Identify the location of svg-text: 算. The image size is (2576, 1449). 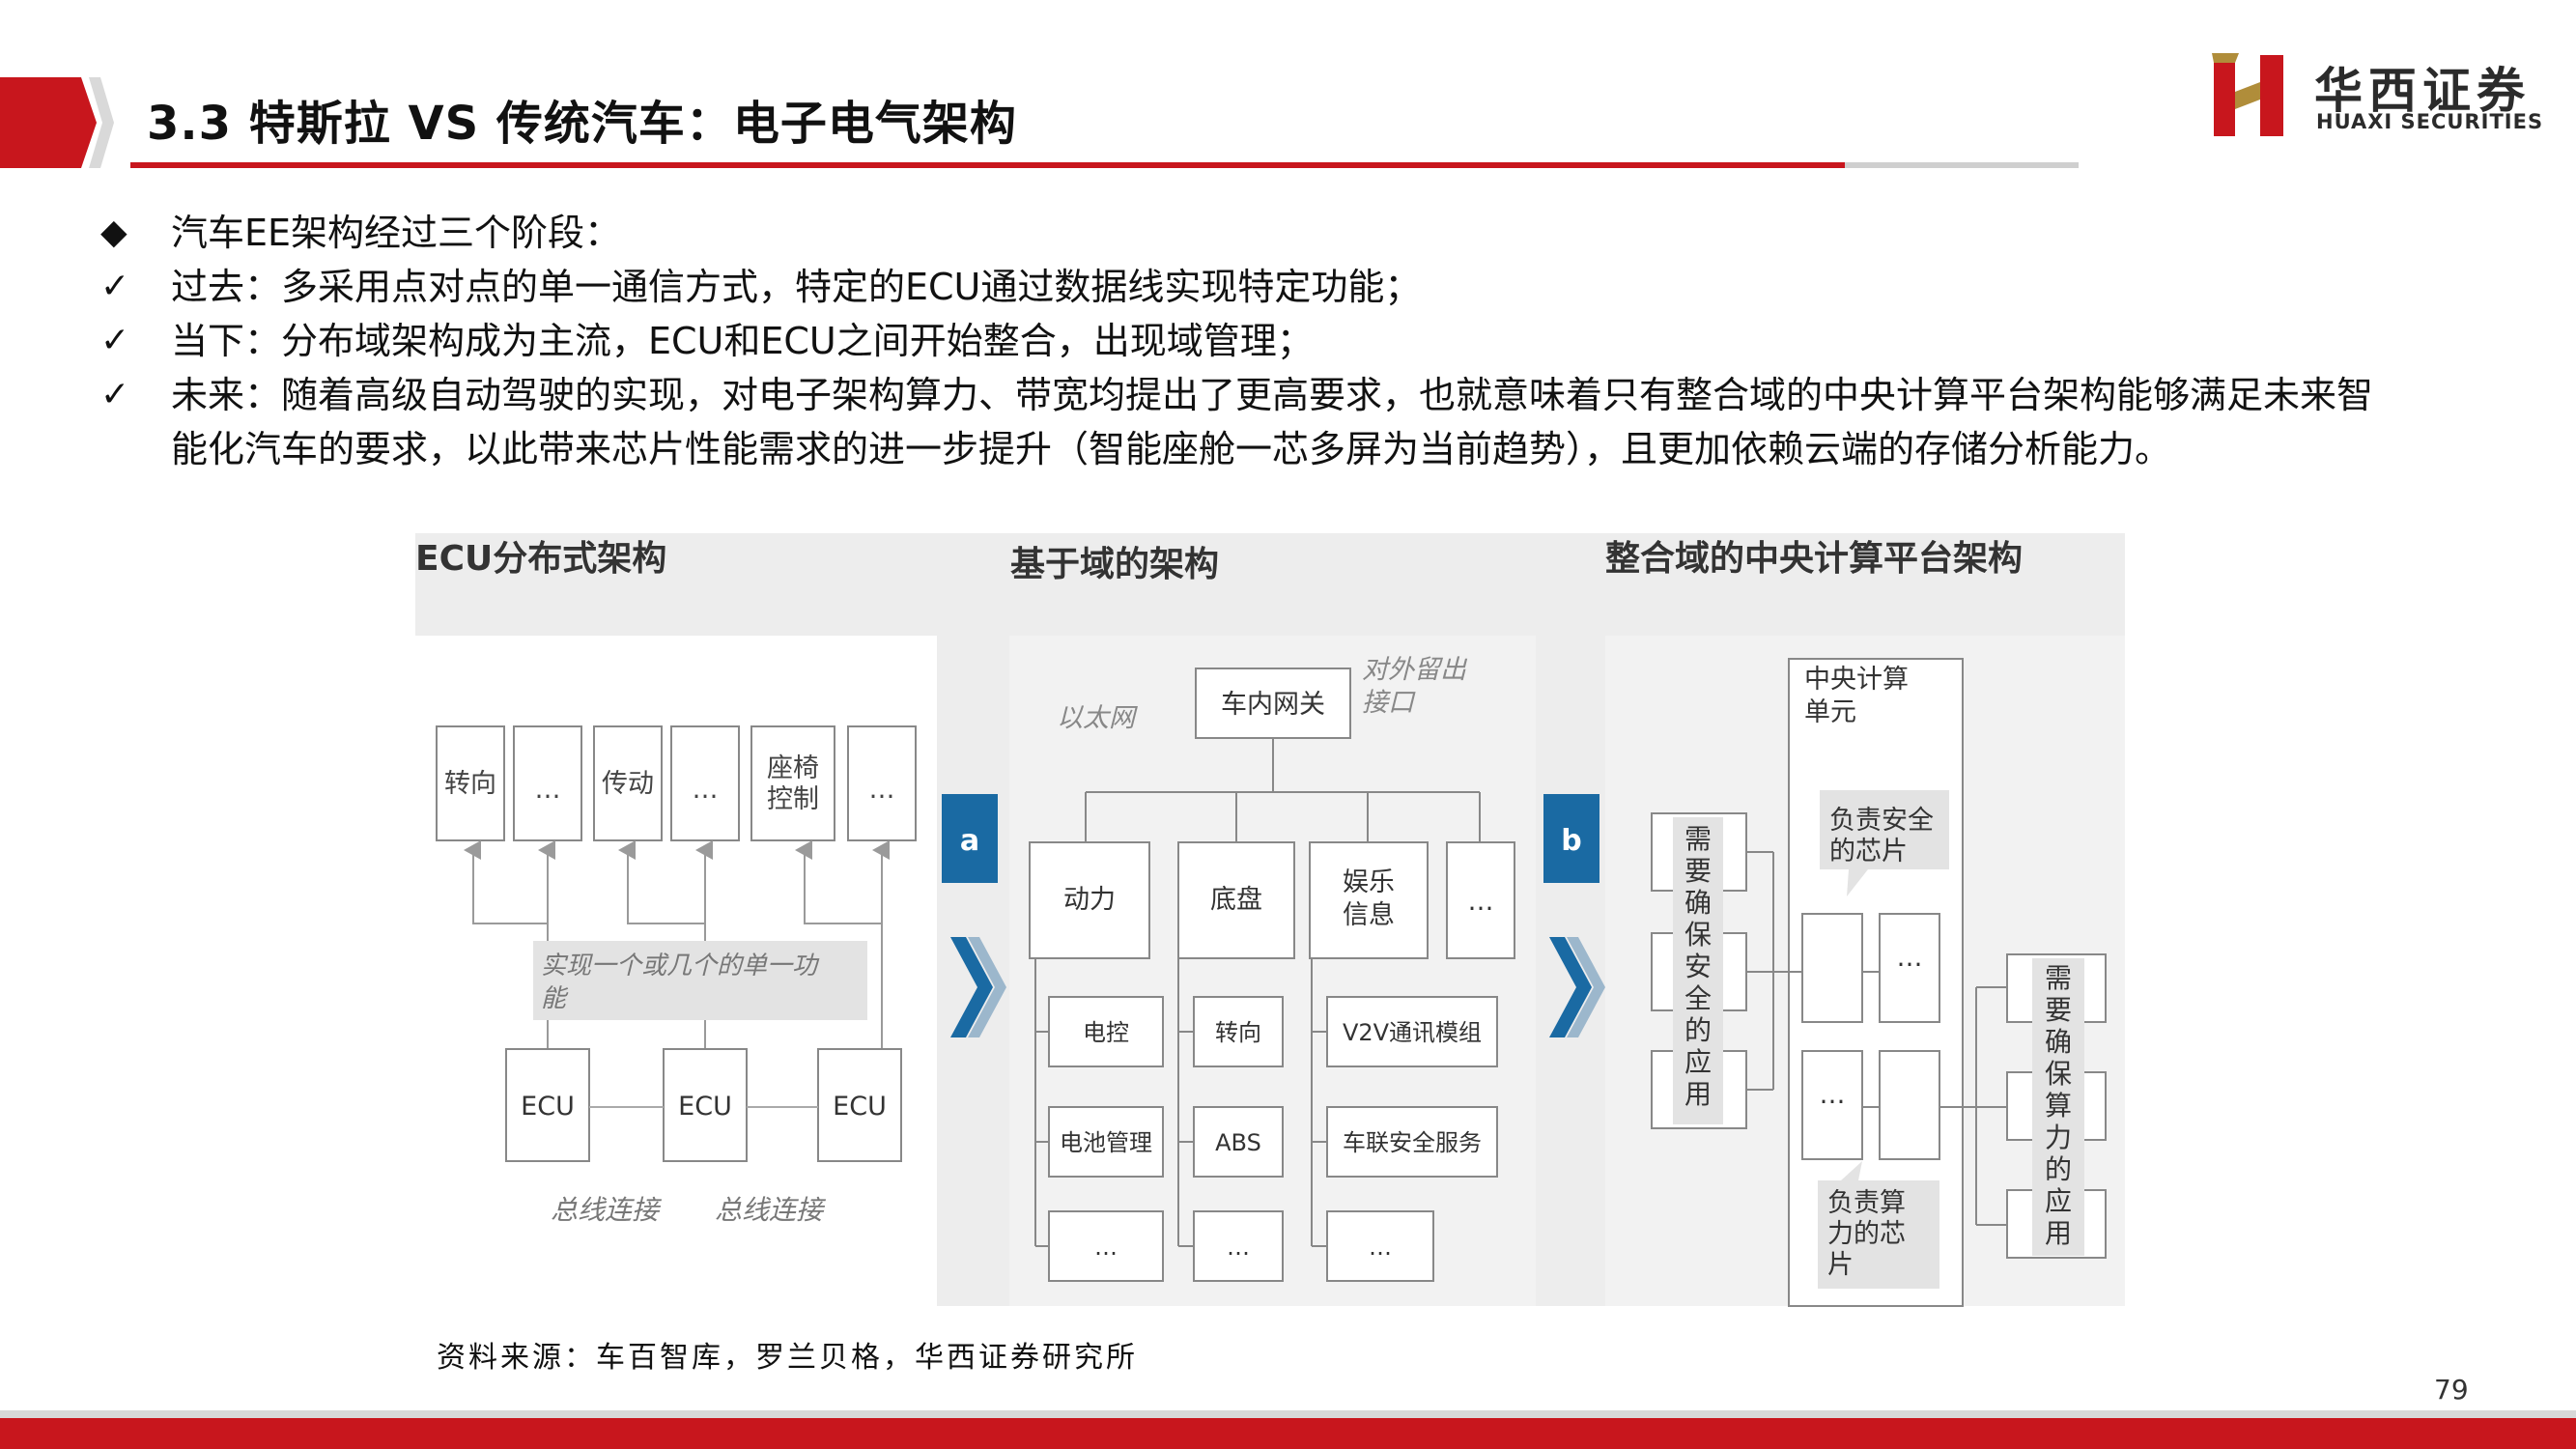
(2058, 1106).